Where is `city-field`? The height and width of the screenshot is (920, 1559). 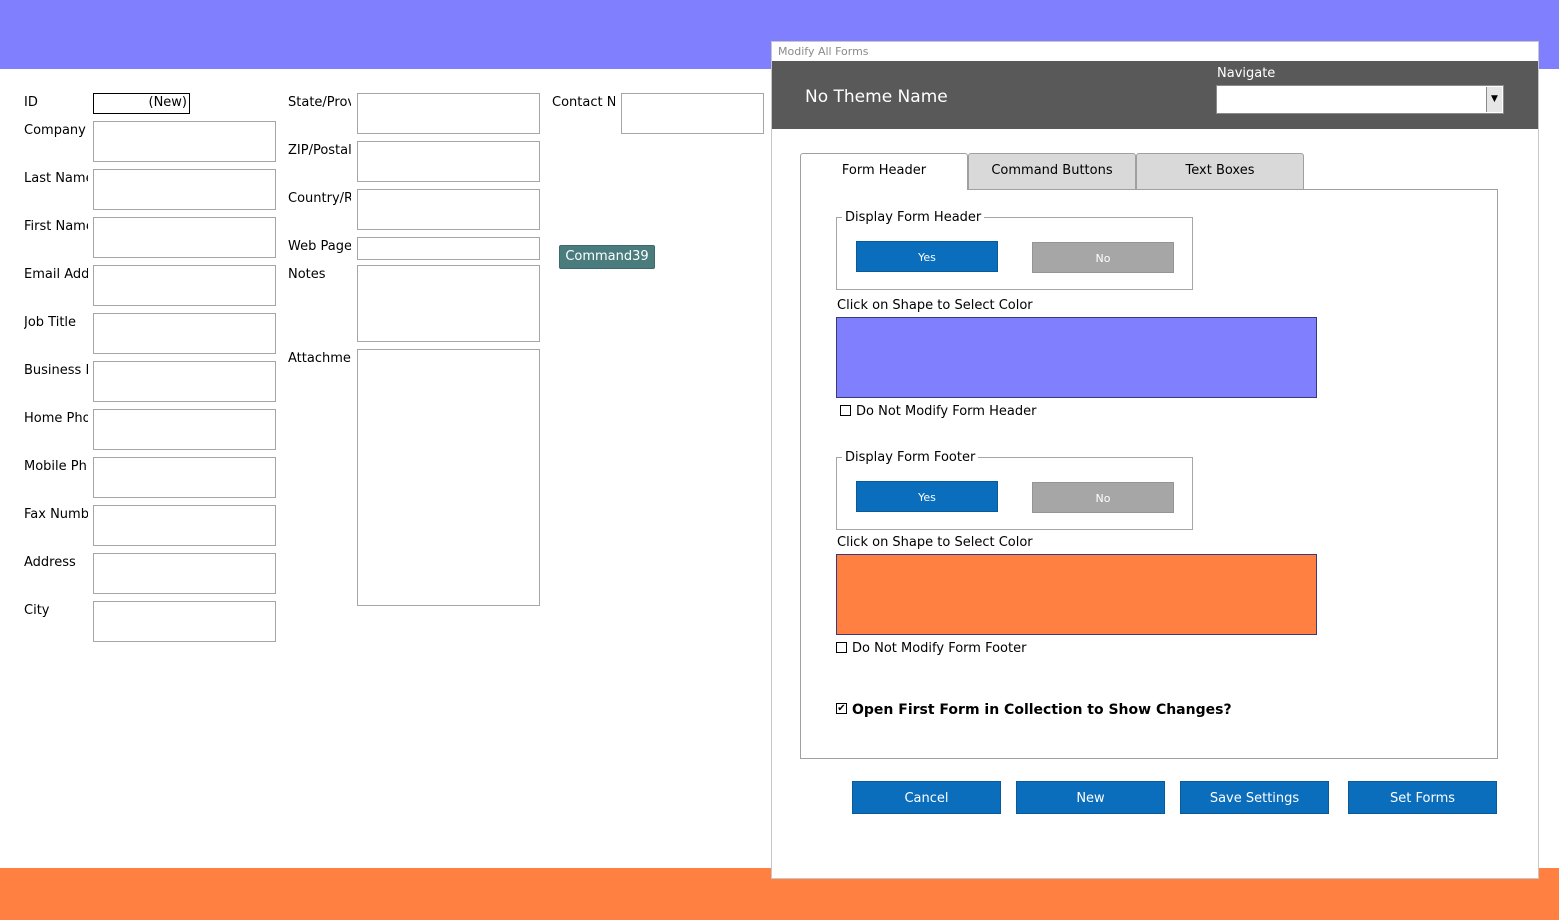 city-field is located at coordinates (184, 621).